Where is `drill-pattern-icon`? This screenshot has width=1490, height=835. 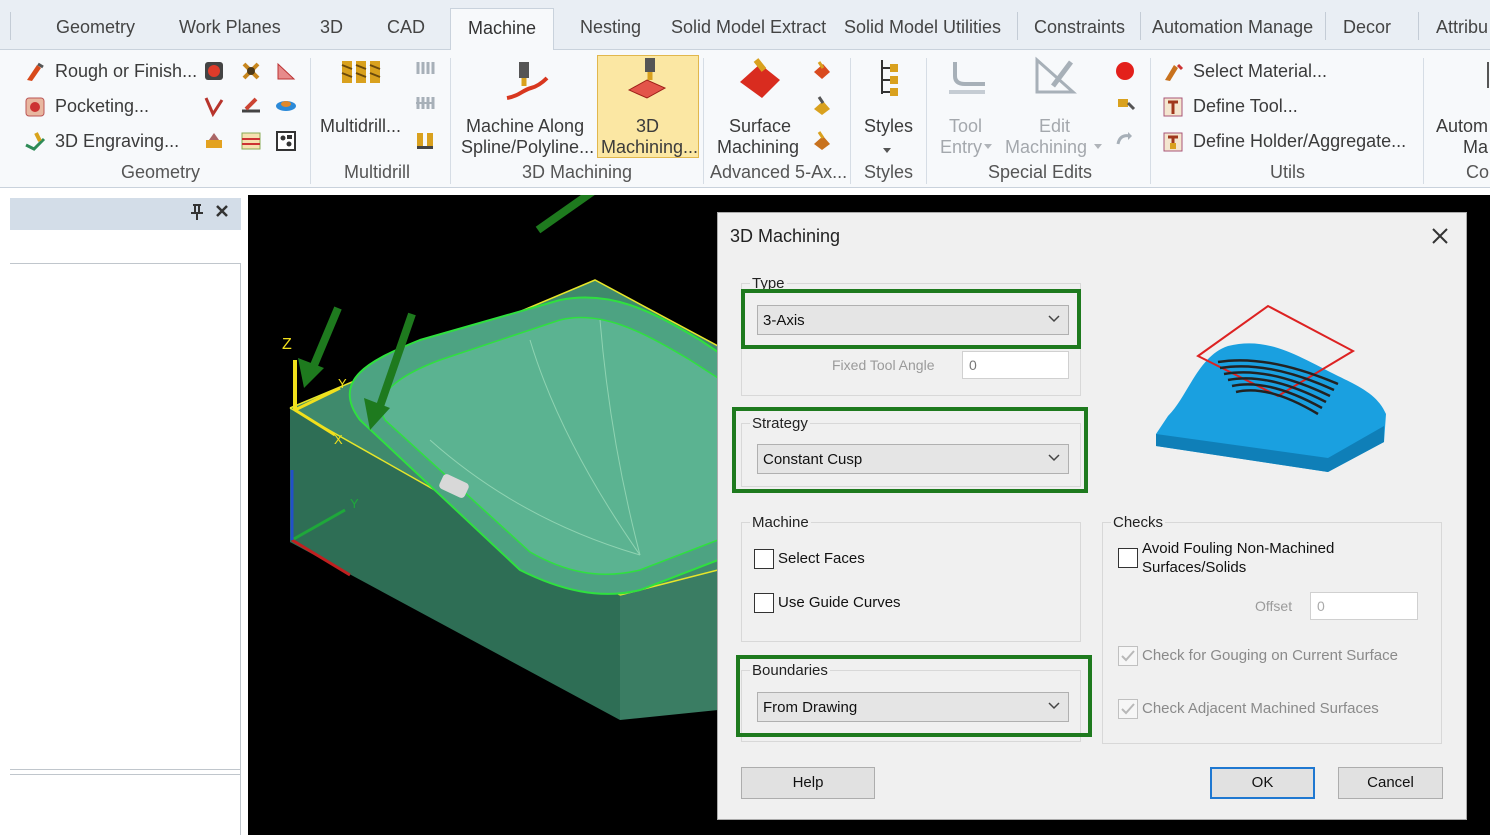
drill-pattern-icon is located at coordinates (251, 71).